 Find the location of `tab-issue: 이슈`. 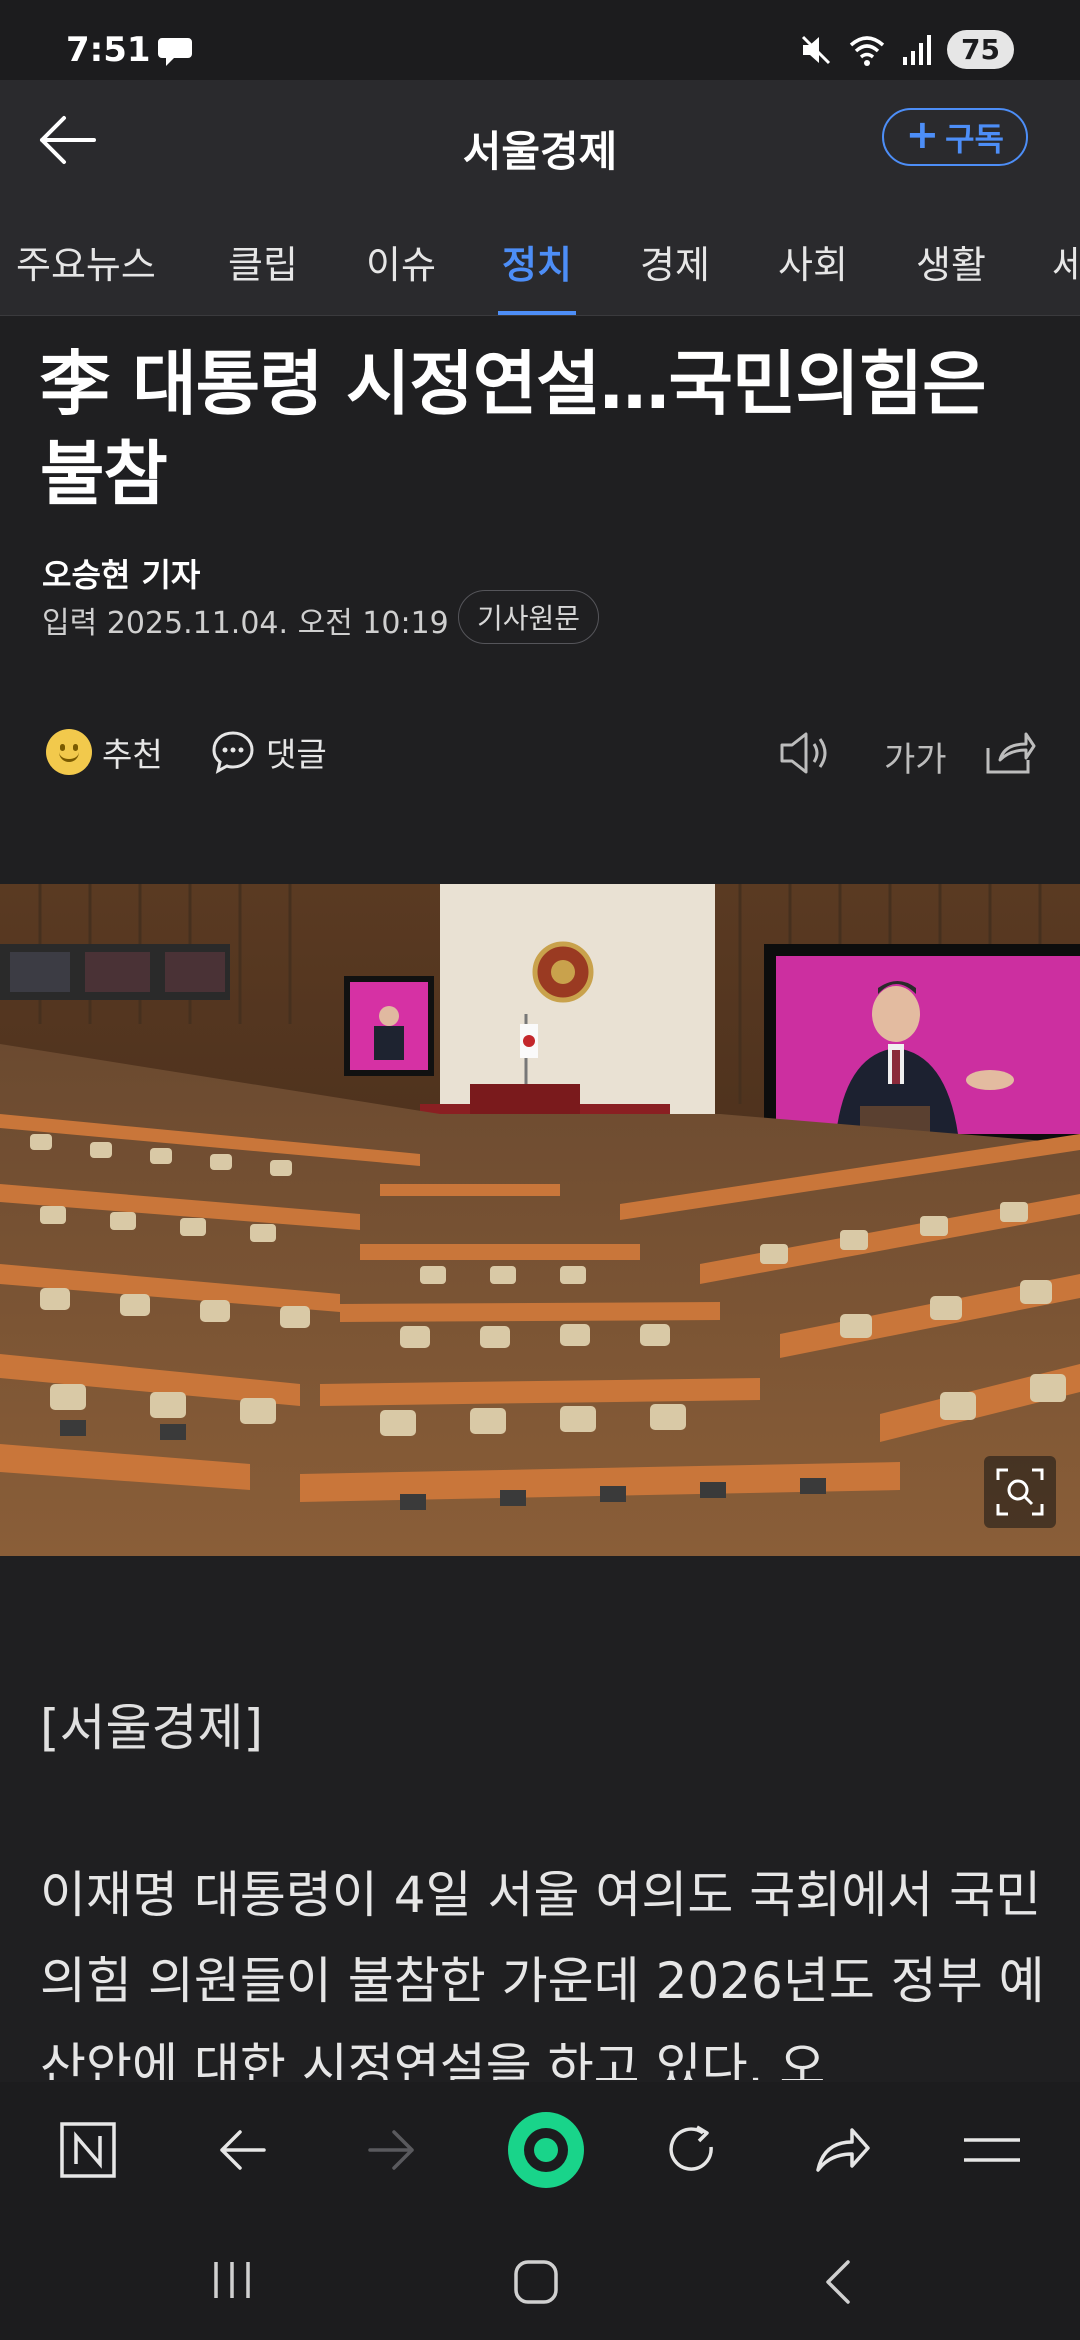

tab-issue: 이슈 is located at coordinates (401, 274).